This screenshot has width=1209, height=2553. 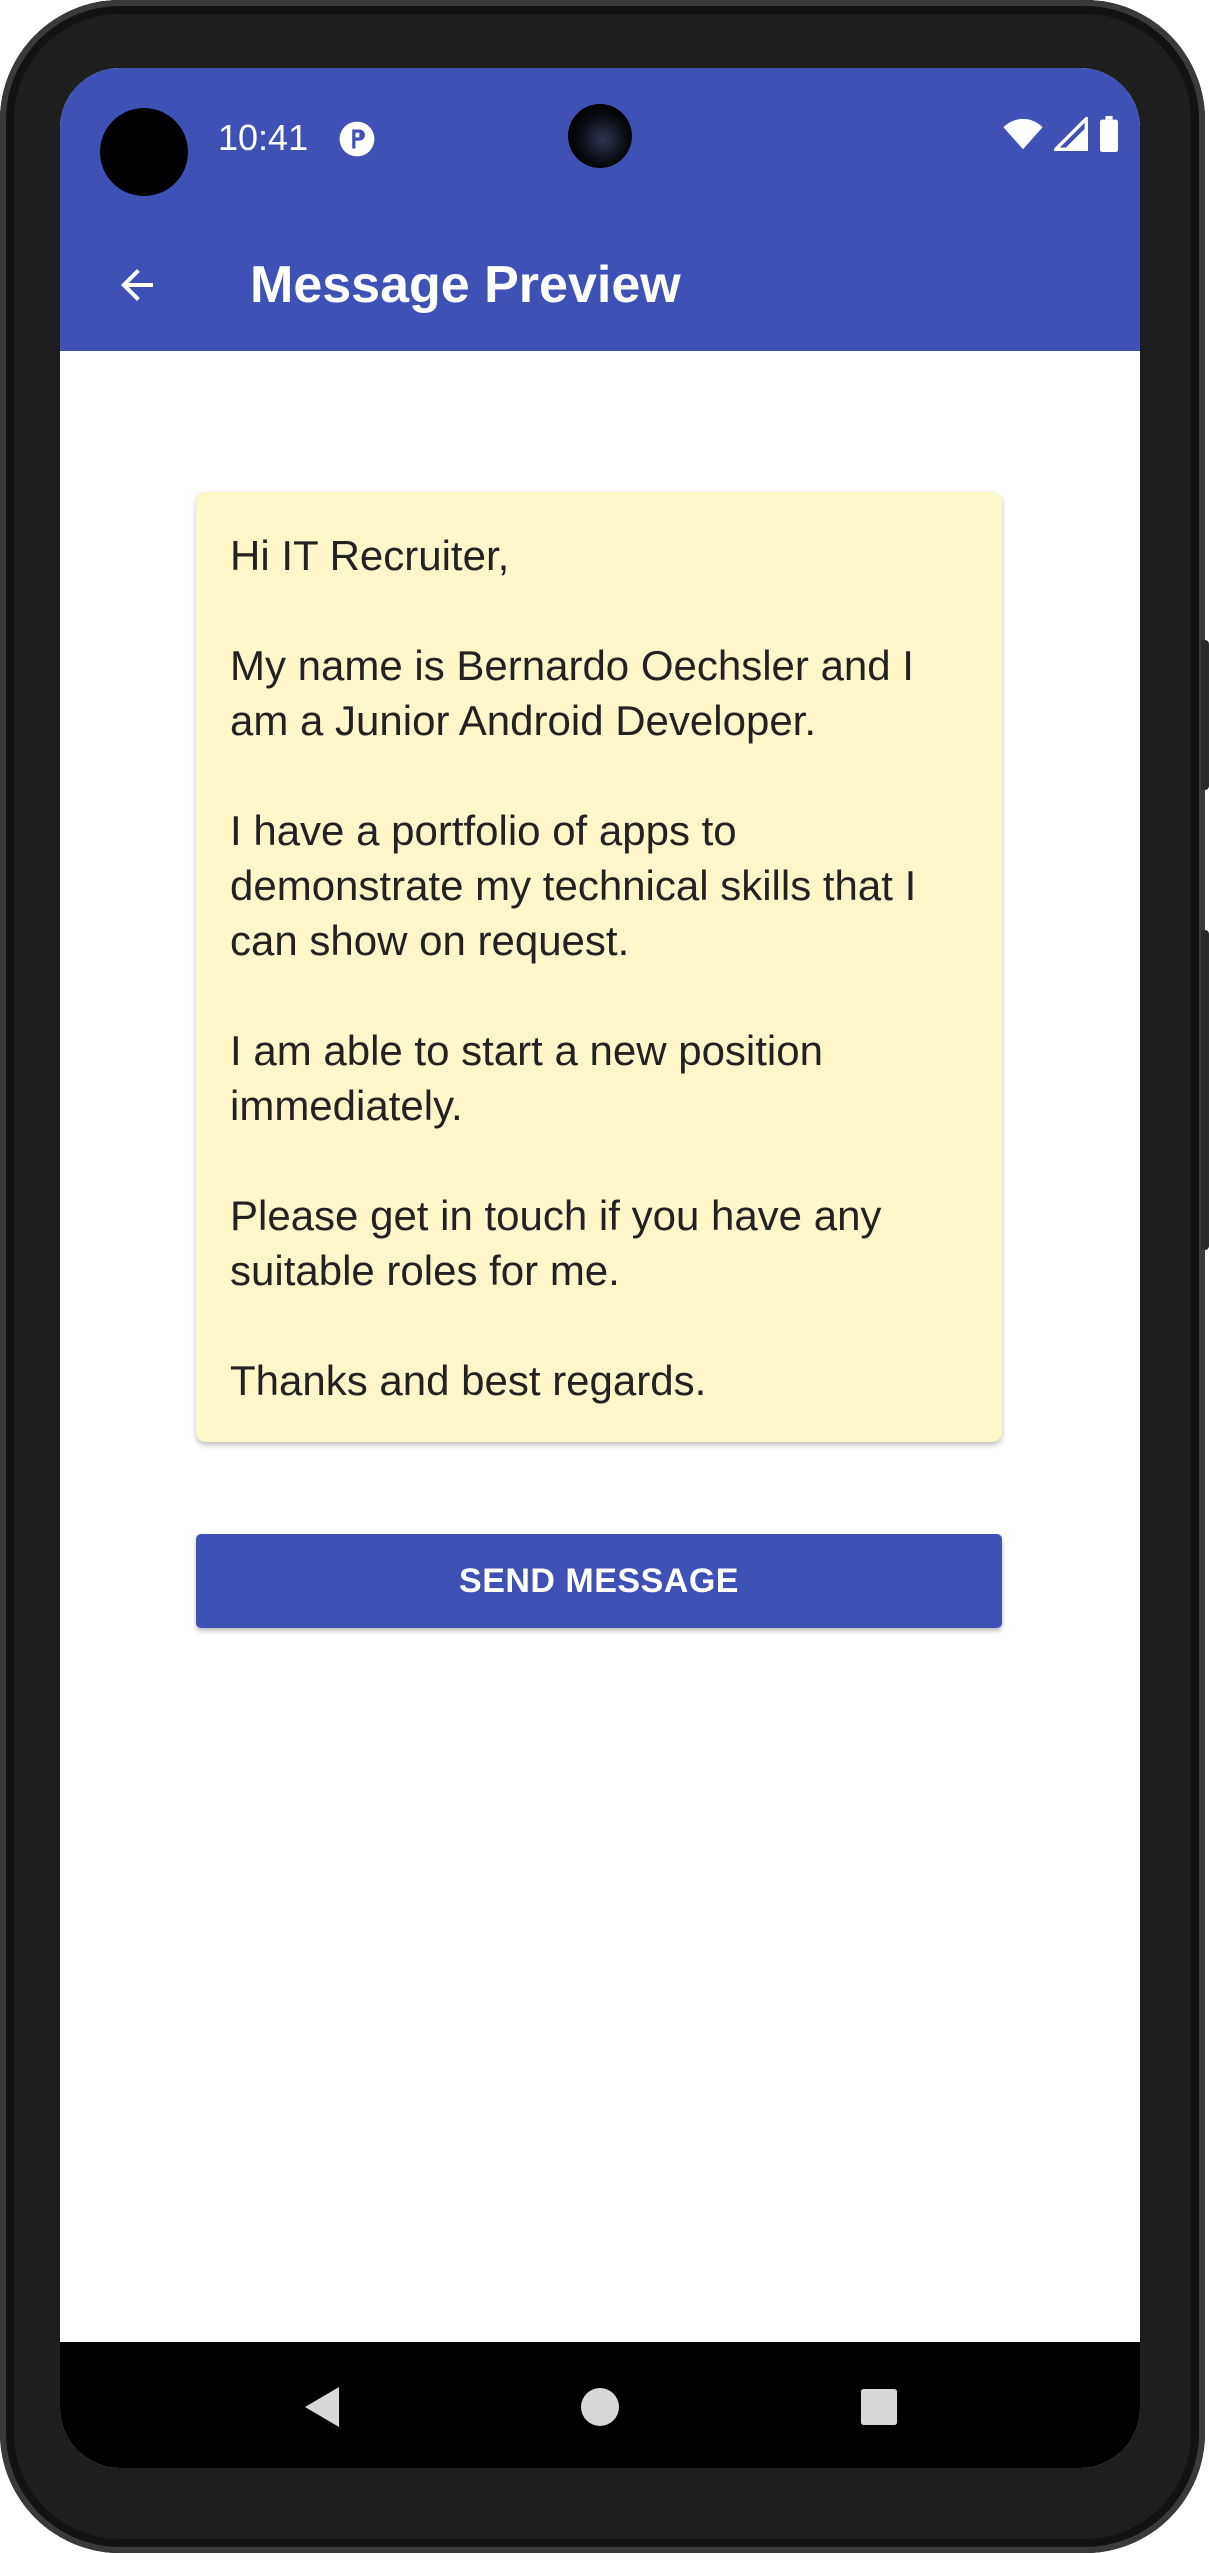 What do you see at coordinates (1071, 134) in the screenshot?
I see `signal-icon` at bounding box center [1071, 134].